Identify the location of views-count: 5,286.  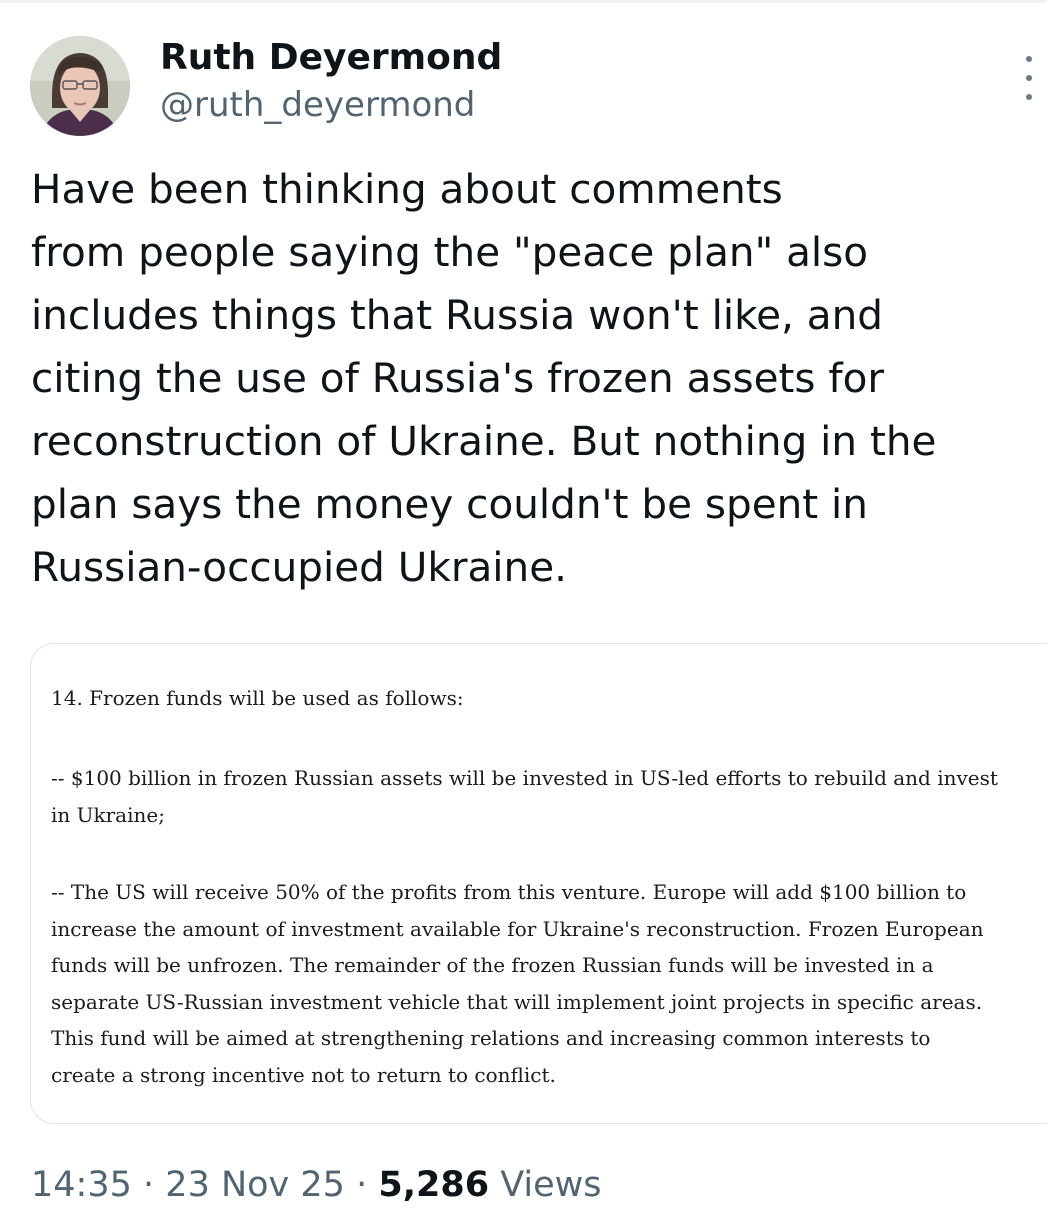
(434, 1185).